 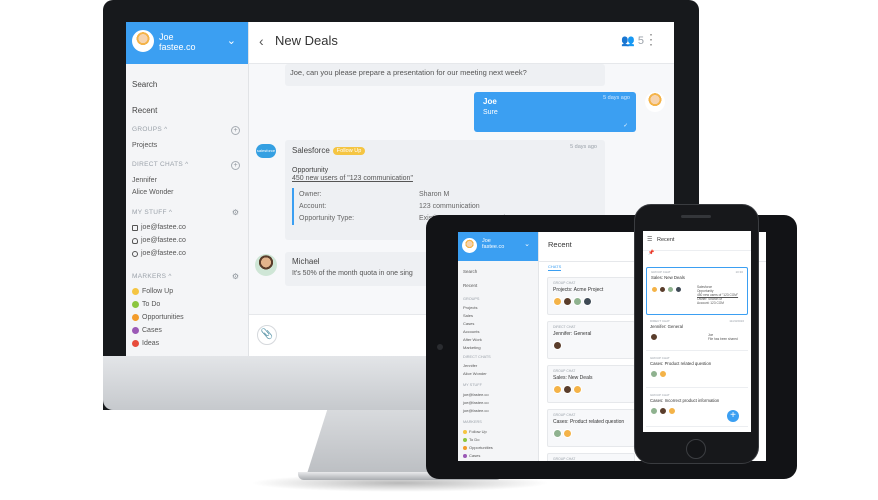 I want to click on chat-title: New Deals, so click(x=306, y=40).